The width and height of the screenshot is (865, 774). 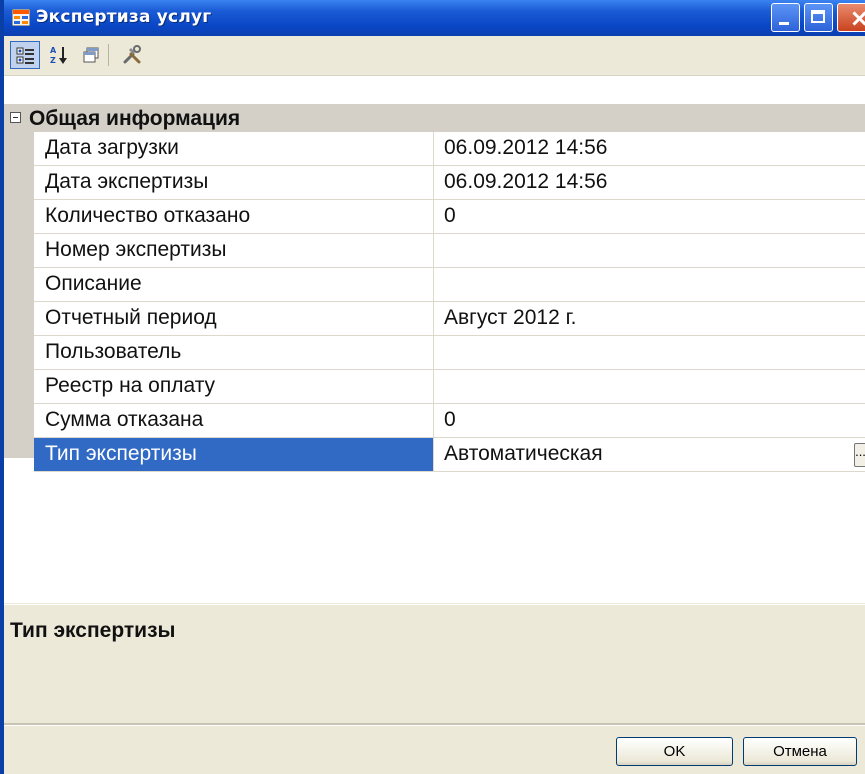 What do you see at coordinates (53, 60) in the screenshot?
I see `svg-text: Z` at bounding box center [53, 60].